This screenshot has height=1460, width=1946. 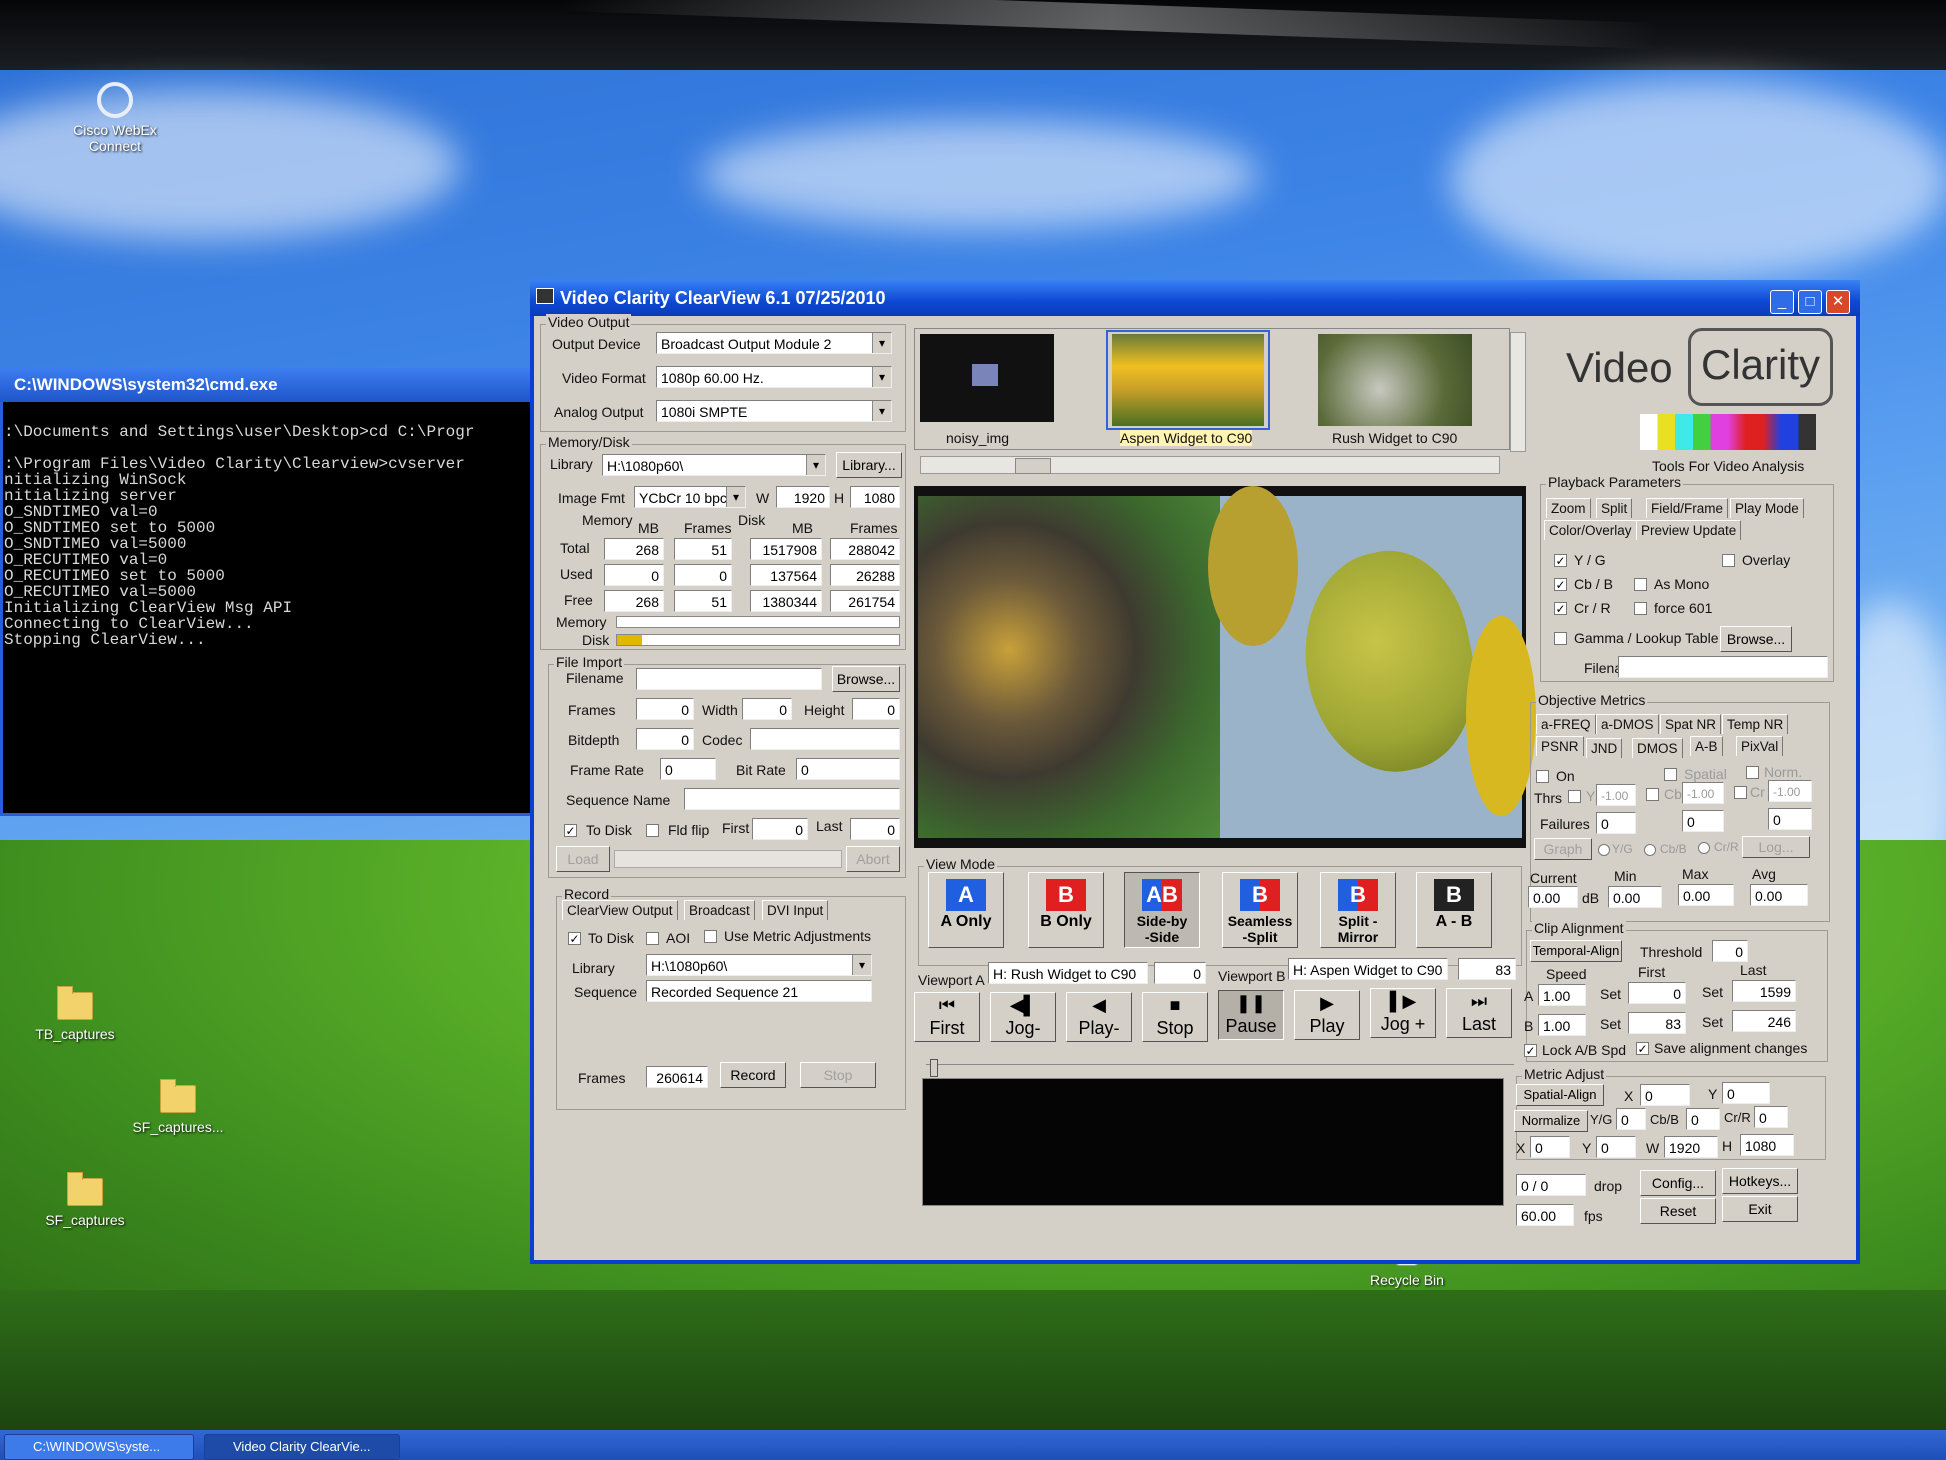 What do you see at coordinates (1023, 1017) in the screenshot?
I see `jog-back-button: ◀▌ Jog-` at bounding box center [1023, 1017].